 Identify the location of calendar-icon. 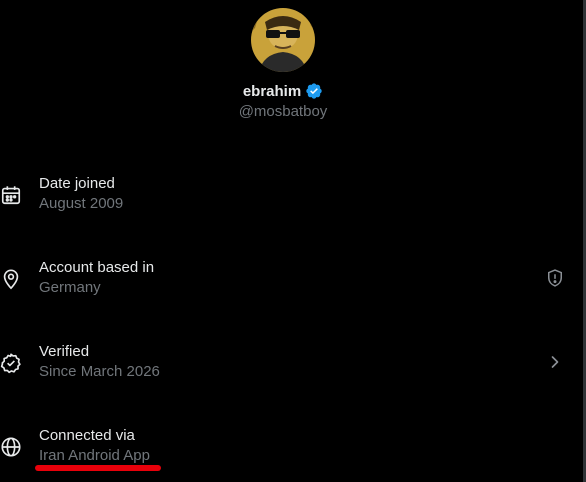
(11, 195).